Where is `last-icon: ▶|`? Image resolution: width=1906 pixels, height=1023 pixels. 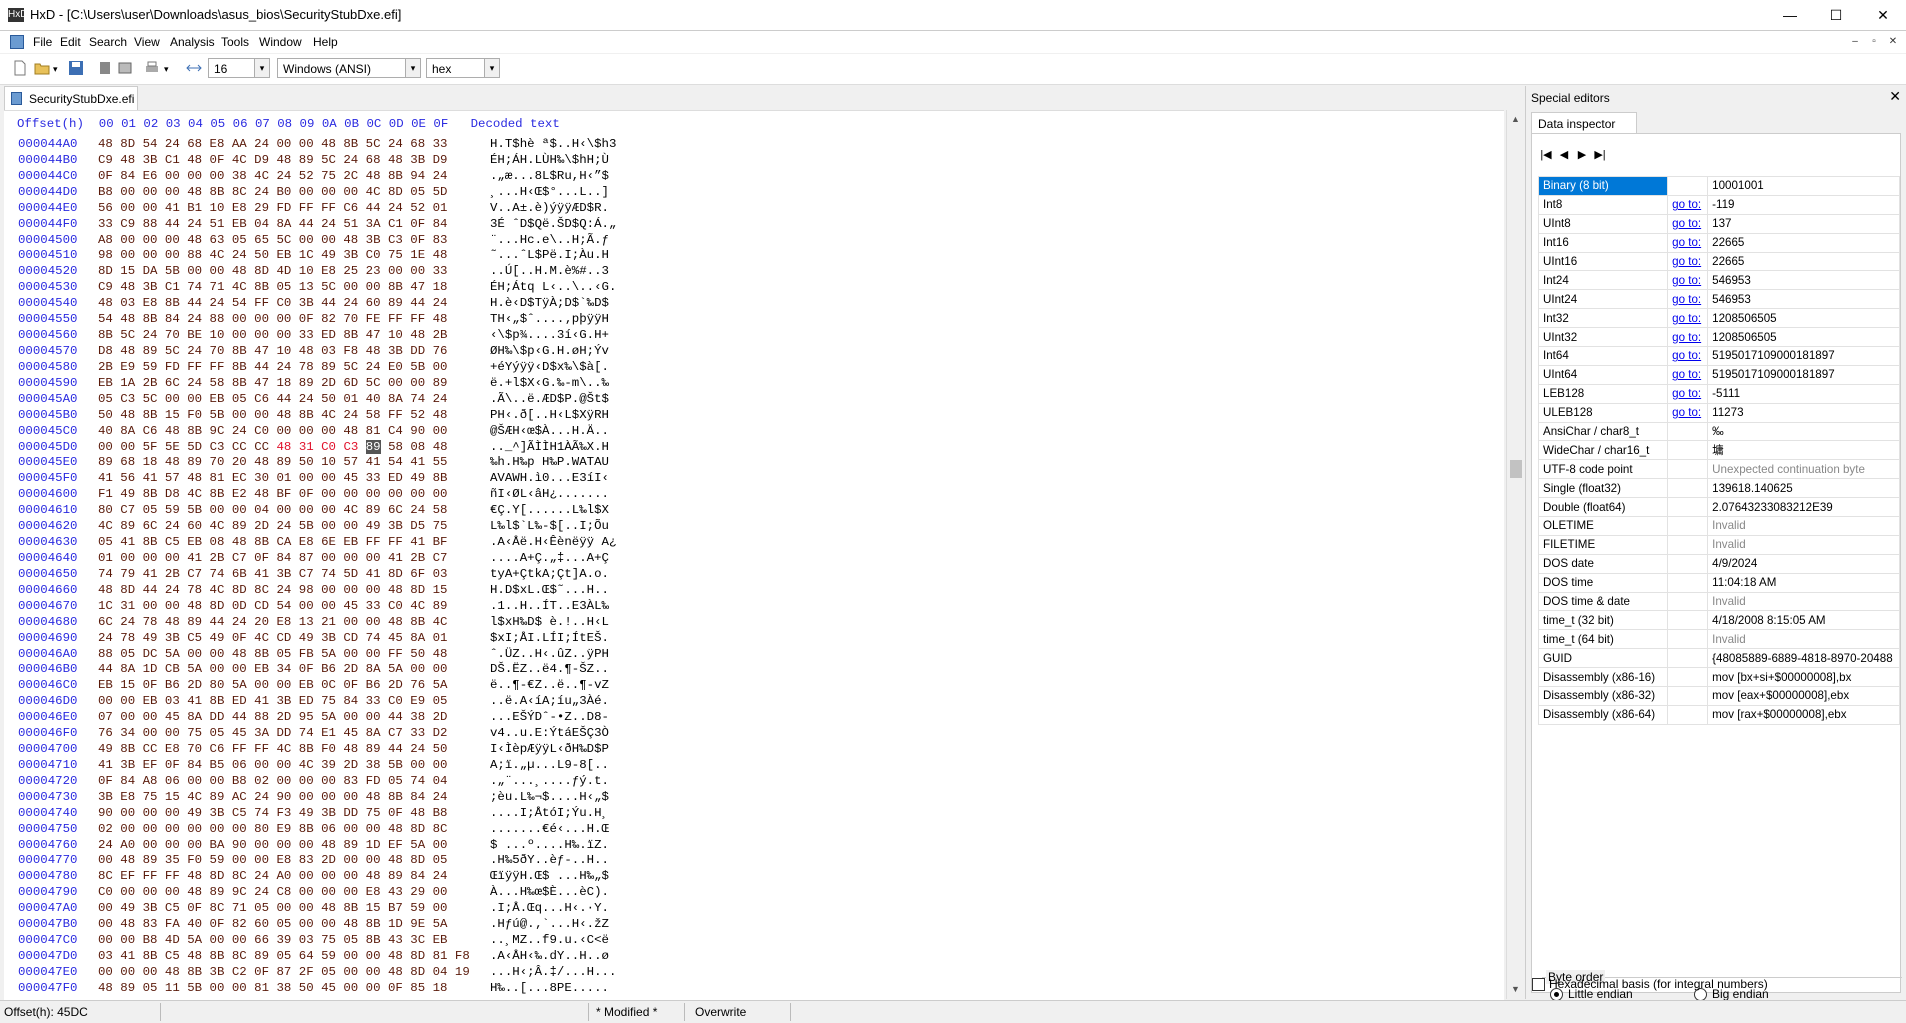 last-icon: ▶| is located at coordinates (1600, 155).